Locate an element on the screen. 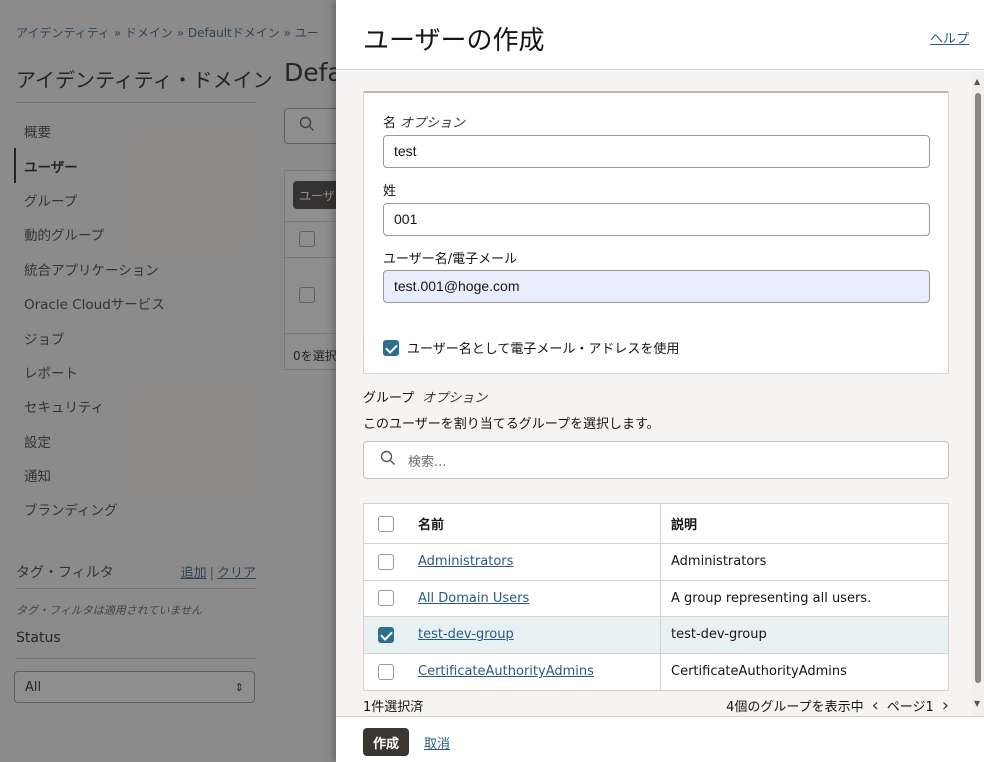 Image resolution: width=984 pixels, height=762 pixels. use-email-checkbox is located at coordinates (391, 347).